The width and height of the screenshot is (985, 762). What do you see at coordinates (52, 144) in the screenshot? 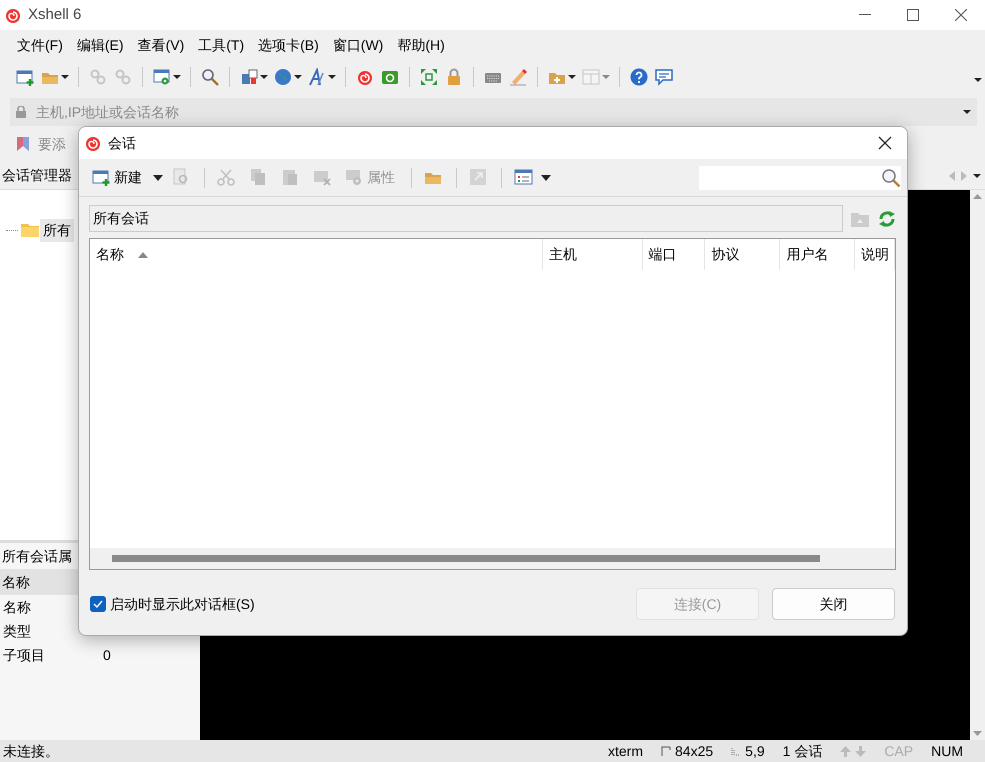
I see `links-bar-text: 要添` at bounding box center [52, 144].